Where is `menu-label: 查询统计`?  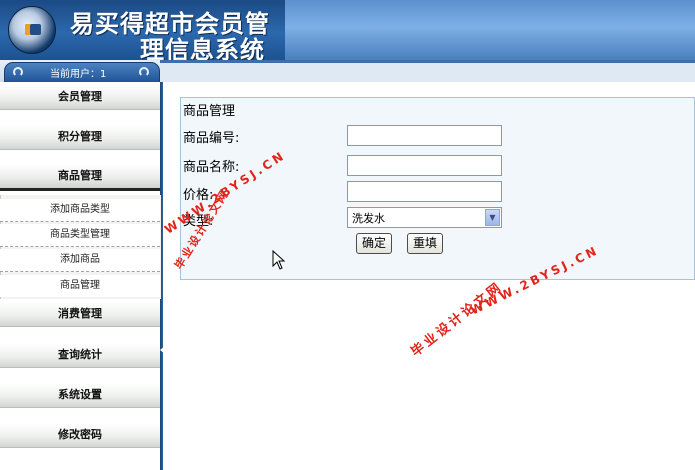
menu-label: 查询统计 is located at coordinates (80, 354).